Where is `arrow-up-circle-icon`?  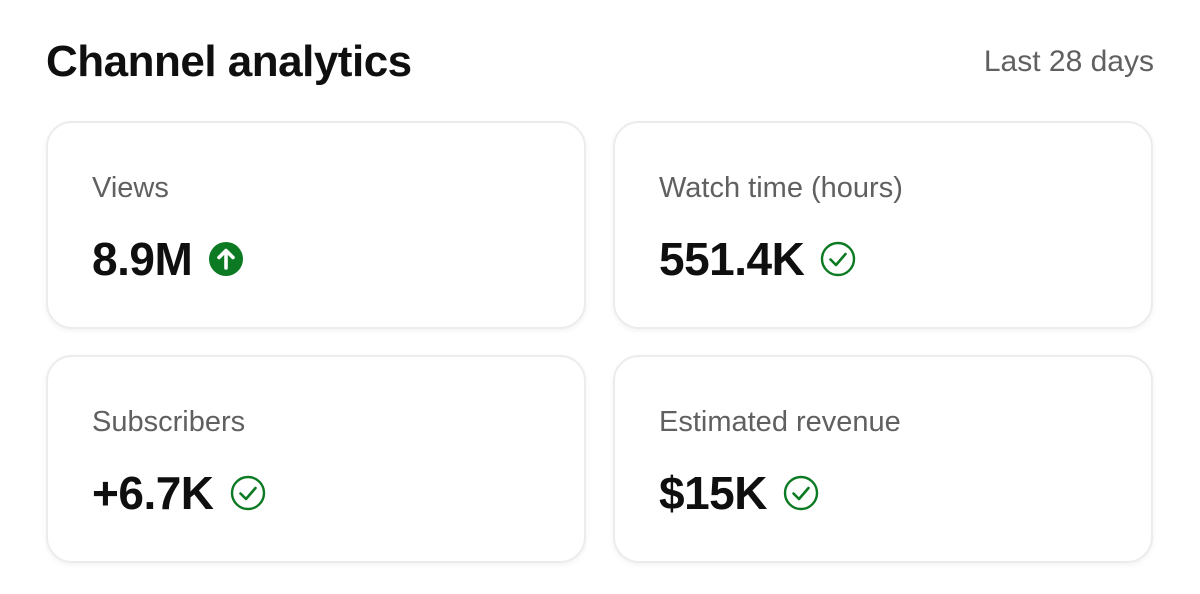 arrow-up-circle-icon is located at coordinates (226, 259).